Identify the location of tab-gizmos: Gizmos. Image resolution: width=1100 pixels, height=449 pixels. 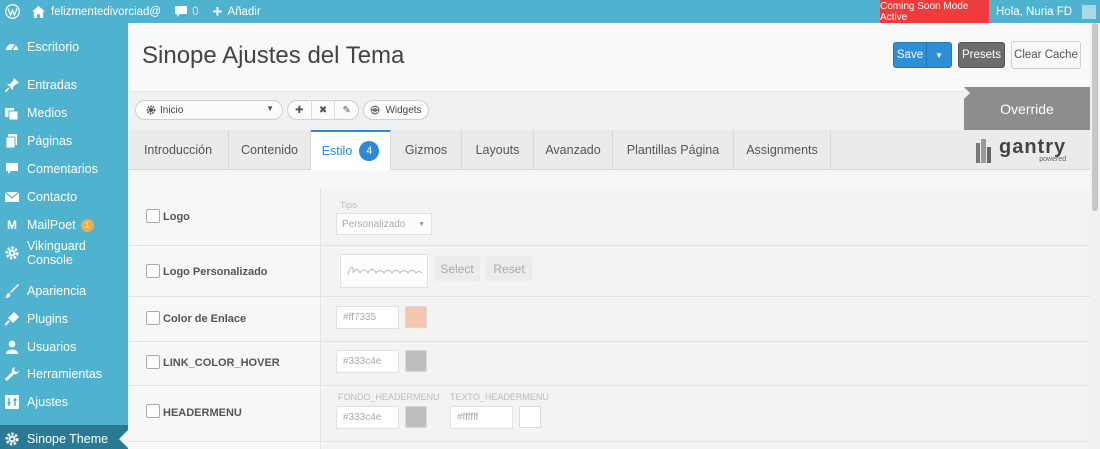
(426, 150).